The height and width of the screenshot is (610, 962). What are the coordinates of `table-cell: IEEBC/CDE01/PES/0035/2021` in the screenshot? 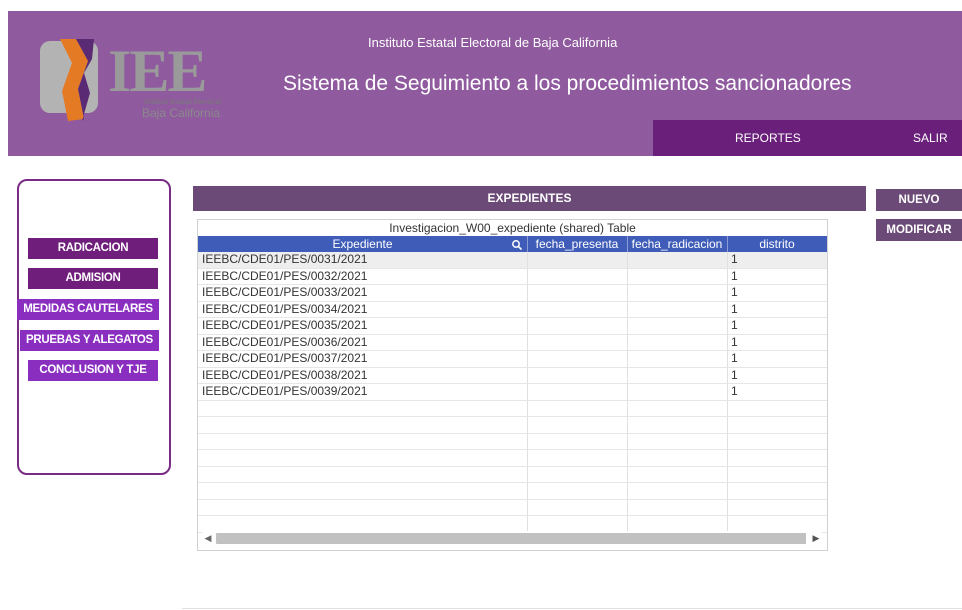 It's located at (365, 326).